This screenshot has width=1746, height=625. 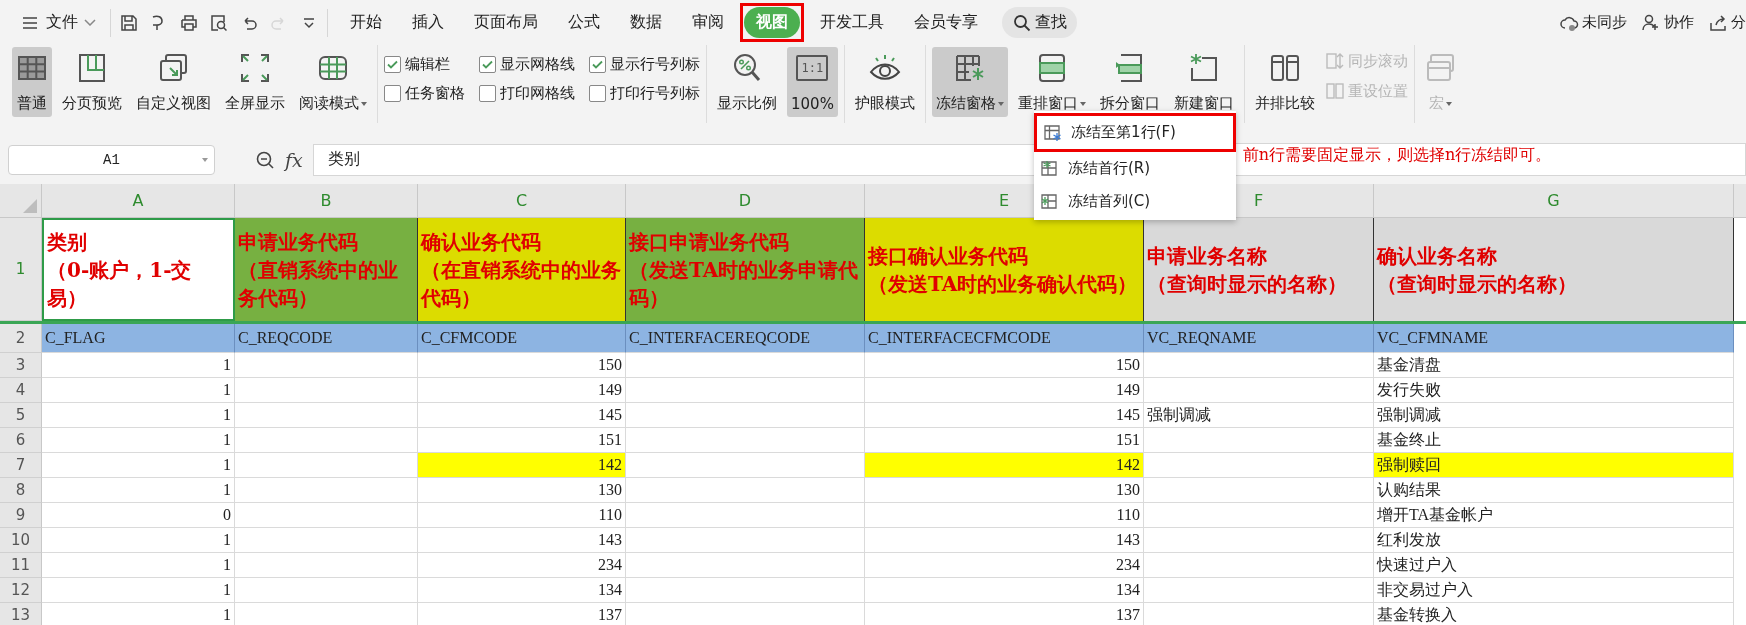 What do you see at coordinates (138, 338) in the screenshot?
I see `table-cell: C_FLAG` at bounding box center [138, 338].